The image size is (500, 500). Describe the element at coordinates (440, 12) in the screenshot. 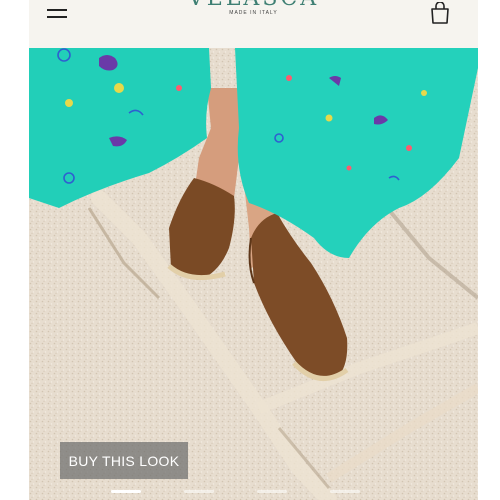

I see `shopping-bag-icon` at that location.